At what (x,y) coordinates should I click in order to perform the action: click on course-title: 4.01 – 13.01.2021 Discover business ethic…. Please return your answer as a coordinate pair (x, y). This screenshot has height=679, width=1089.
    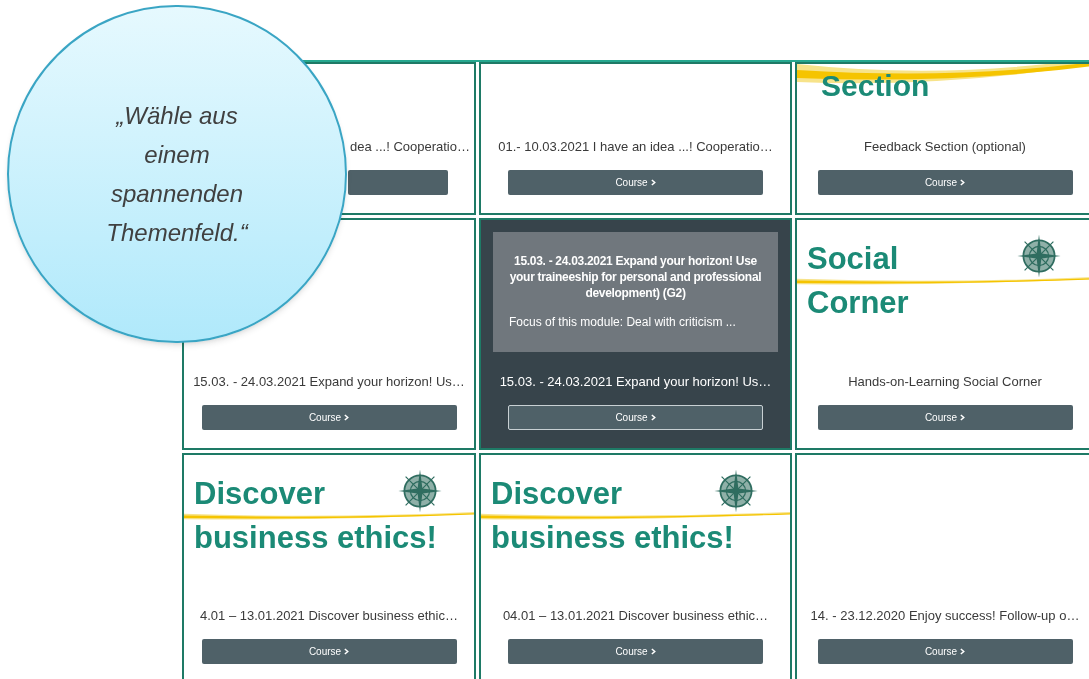
    Looking at the image, I should click on (329, 615).